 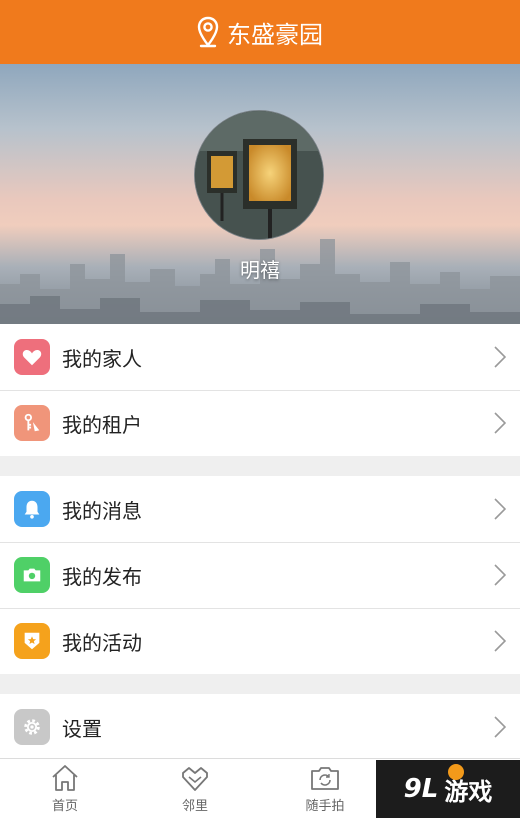 I want to click on community-title: 东盛豪园, so click(x=275, y=34).